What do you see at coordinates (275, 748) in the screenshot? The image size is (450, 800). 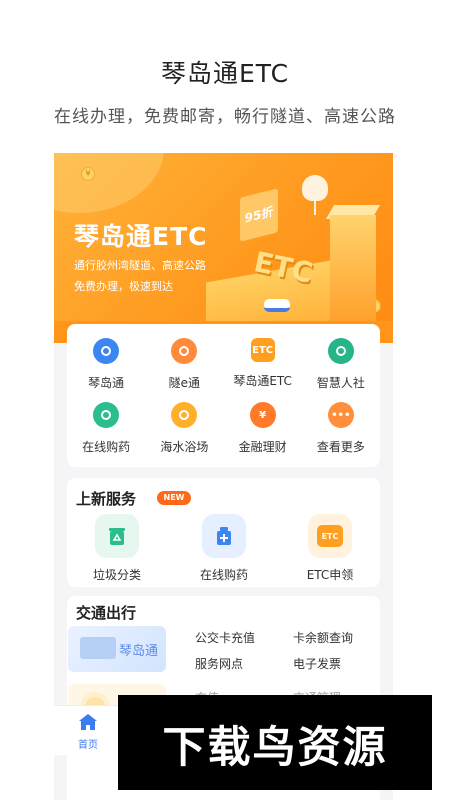 I see `watermark-text: 下载鸟资源` at bounding box center [275, 748].